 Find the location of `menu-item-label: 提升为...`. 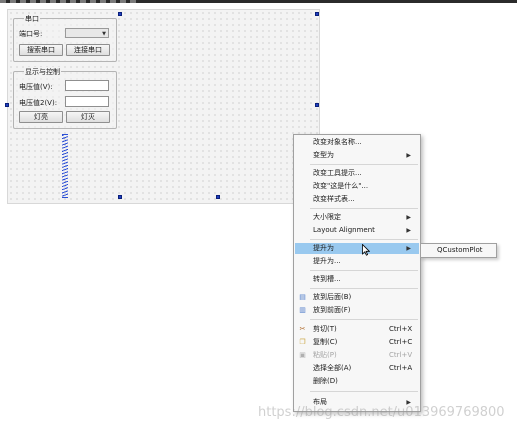

menu-item-label: 提升为... is located at coordinates (327, 261).